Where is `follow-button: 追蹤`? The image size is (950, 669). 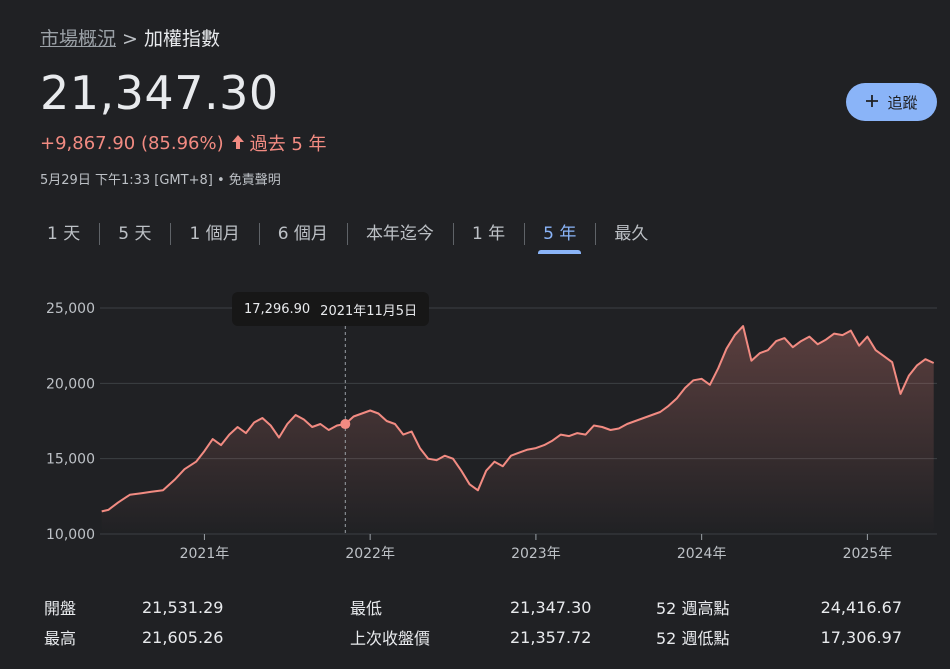
follow-button: 追蹤 is located at coordinates (891, 102).